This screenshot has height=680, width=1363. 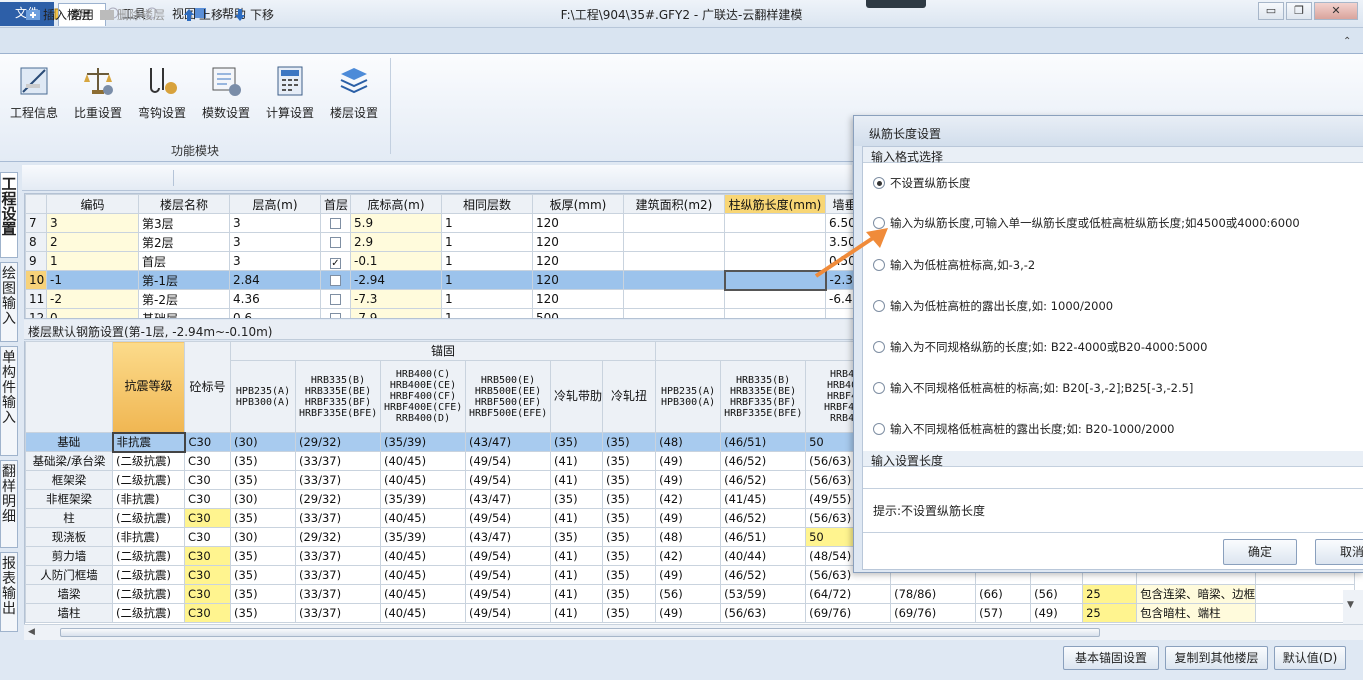 I want to click on floor-cell-name: 第-1层, so click(x=184, y=280).